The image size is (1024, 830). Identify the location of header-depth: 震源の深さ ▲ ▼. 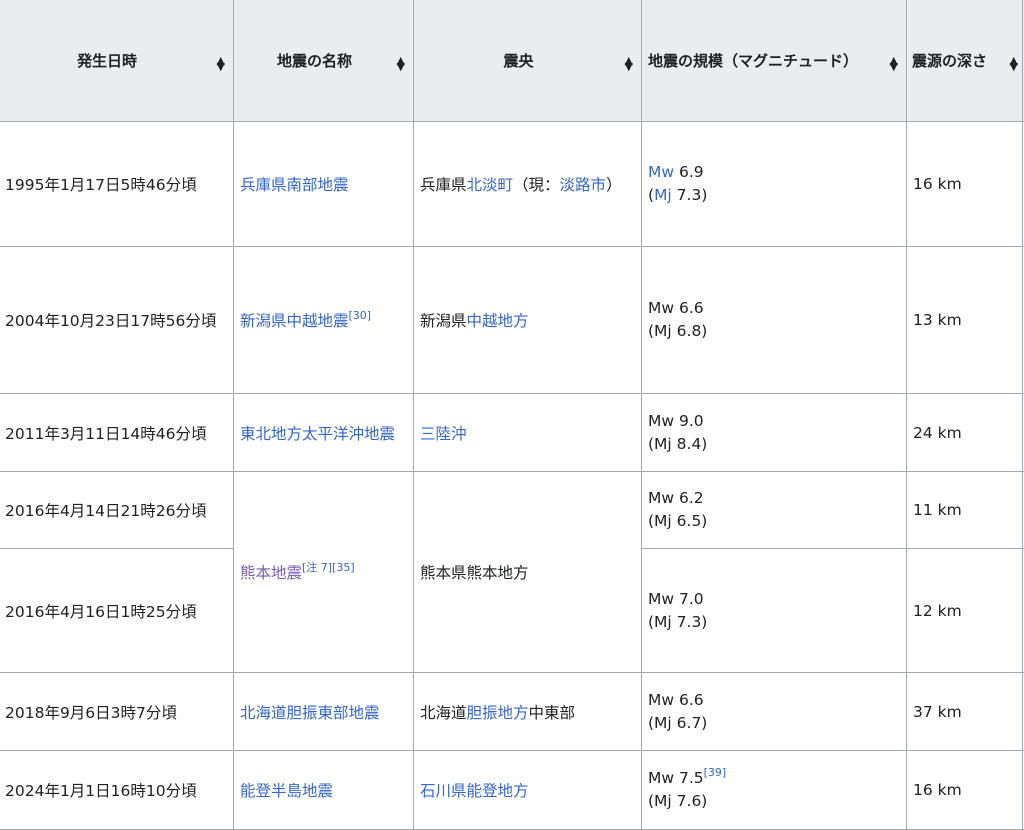
(964, 61).